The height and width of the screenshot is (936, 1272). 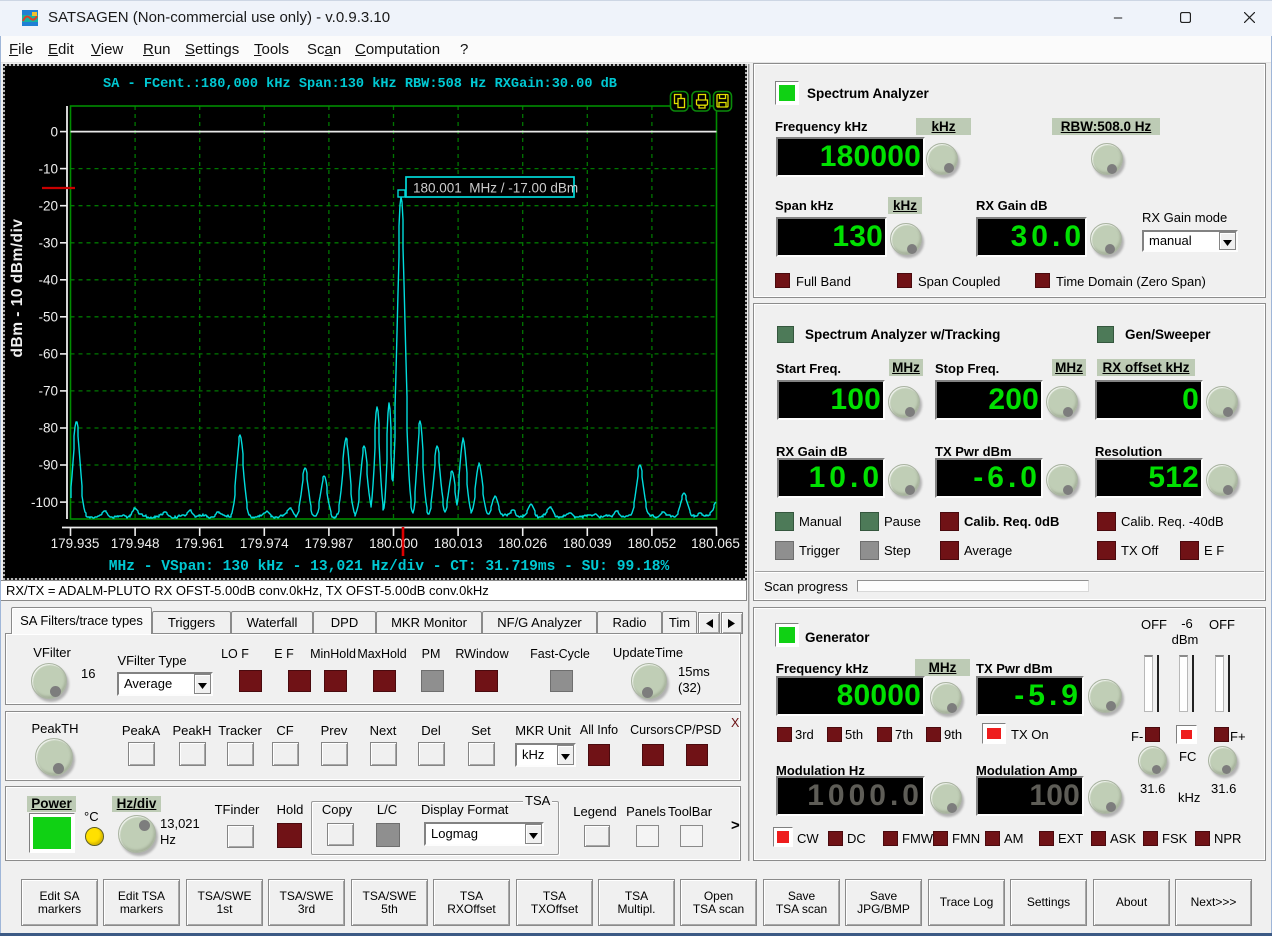 I want to click on svg-text: 180.065, so click(x=715, y=543).